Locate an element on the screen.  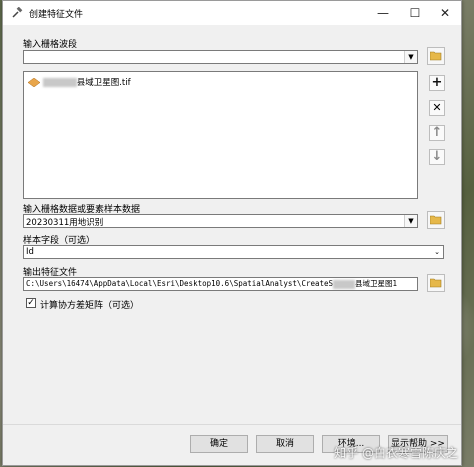
hammer-icon is located at coordinates (17, 12).